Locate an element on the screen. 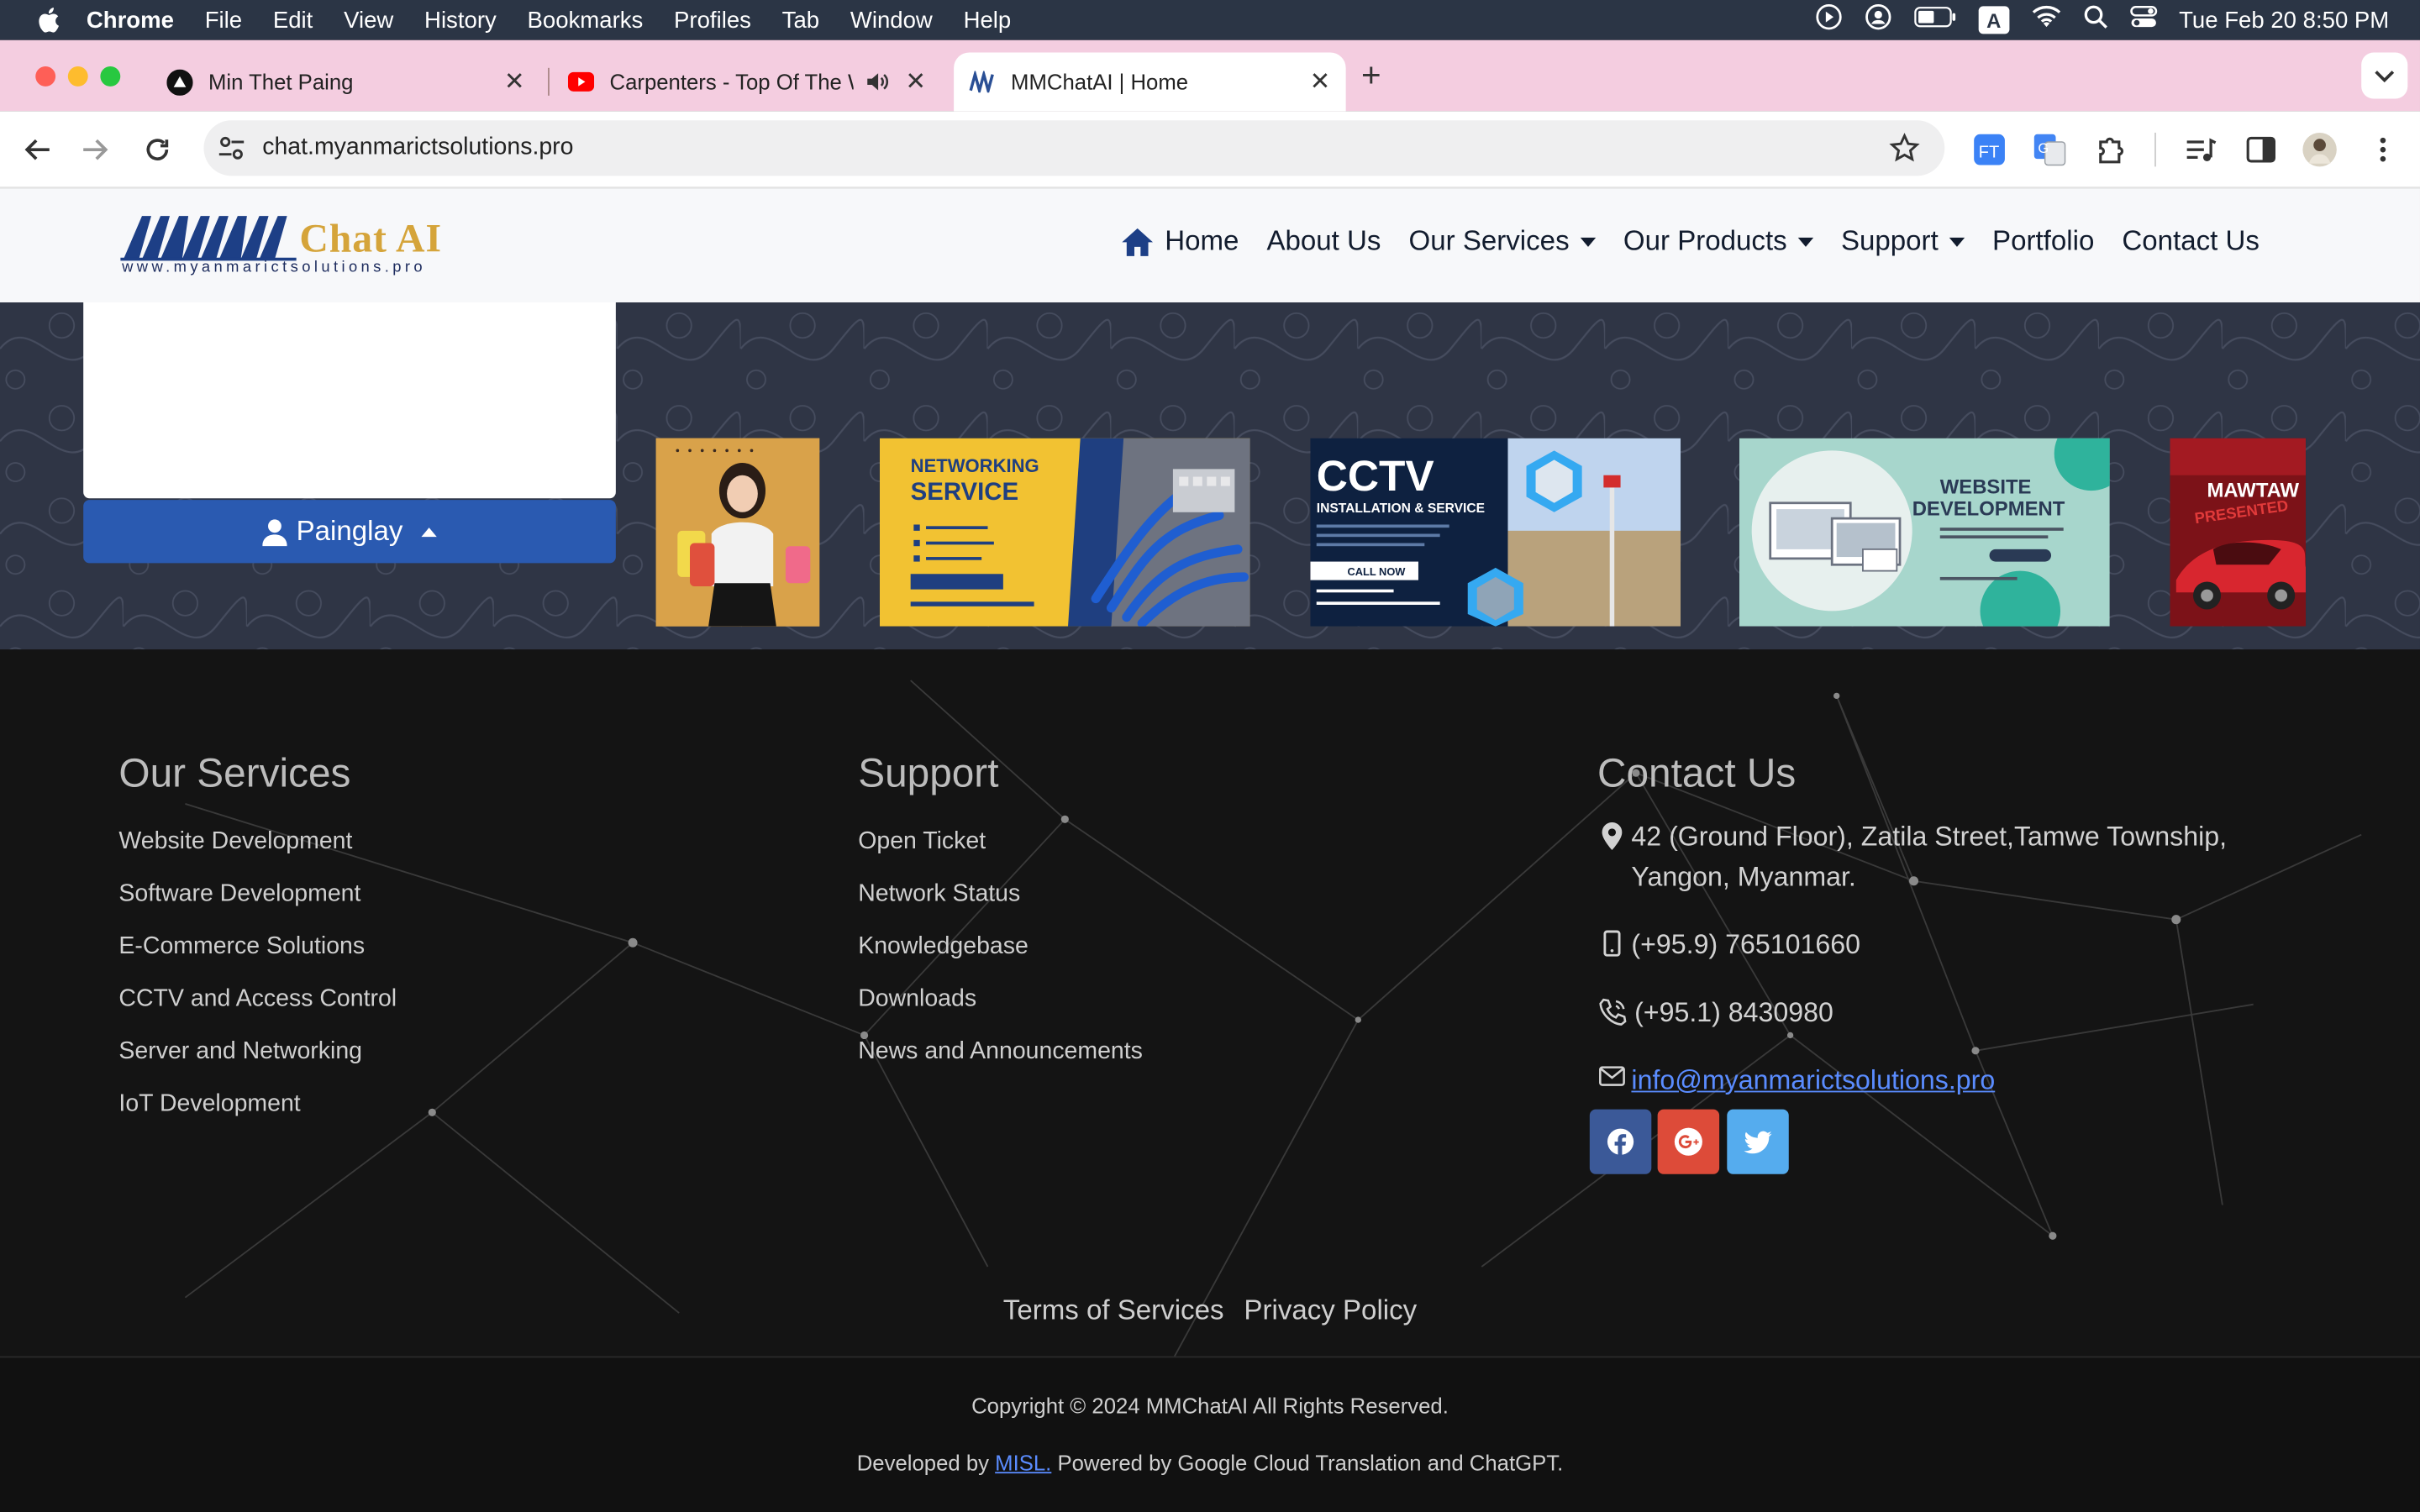  more-menu-icon is located at coordinates (2384, 149).